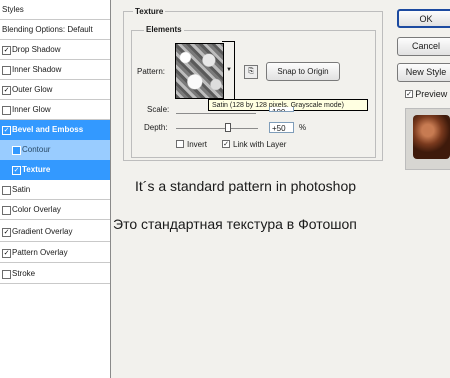 The image size is (450, 378). Describe the element at coordinates (32, 89) in the screenshot. I see `style-item-label: Outer Glow` at that location.